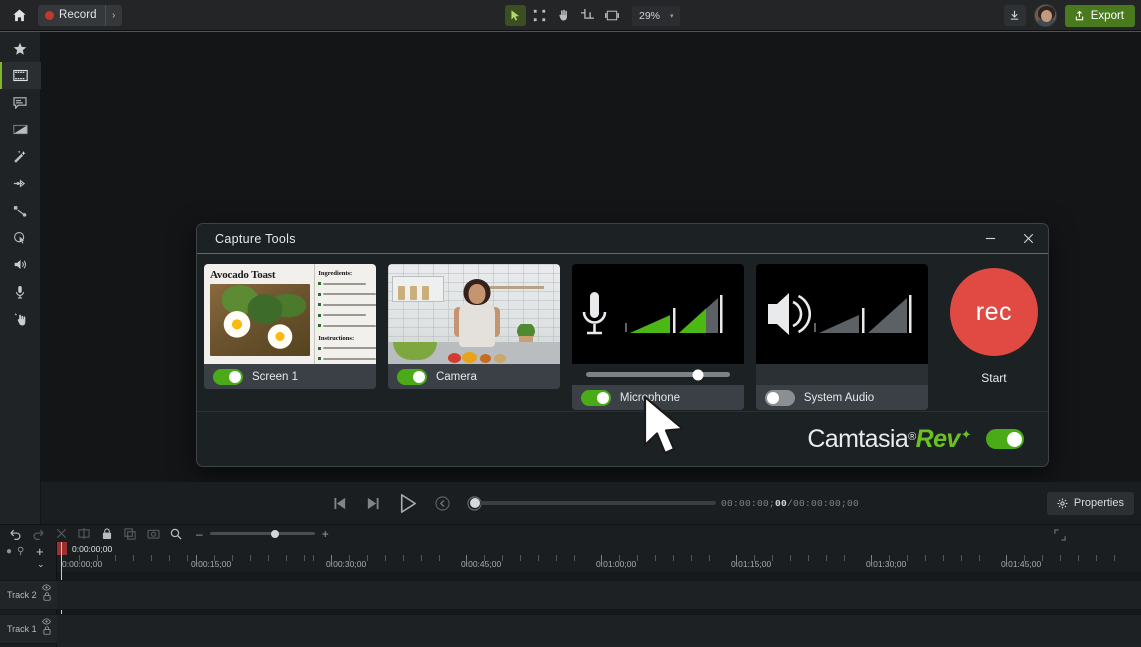  I want to click on avatar, so click(1045, 15).